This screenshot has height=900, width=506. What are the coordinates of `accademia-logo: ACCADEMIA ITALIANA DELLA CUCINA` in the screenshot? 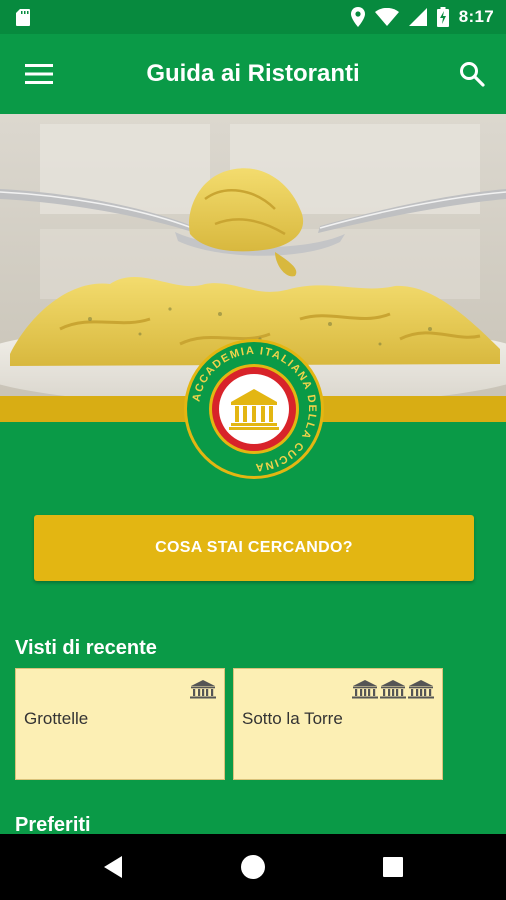 It's located at (254, 409).